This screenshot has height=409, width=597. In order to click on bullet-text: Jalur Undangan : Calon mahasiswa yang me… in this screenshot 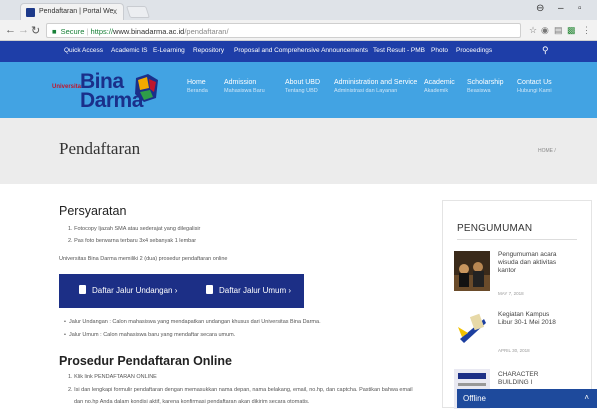, I will do `click(194, 322)`.